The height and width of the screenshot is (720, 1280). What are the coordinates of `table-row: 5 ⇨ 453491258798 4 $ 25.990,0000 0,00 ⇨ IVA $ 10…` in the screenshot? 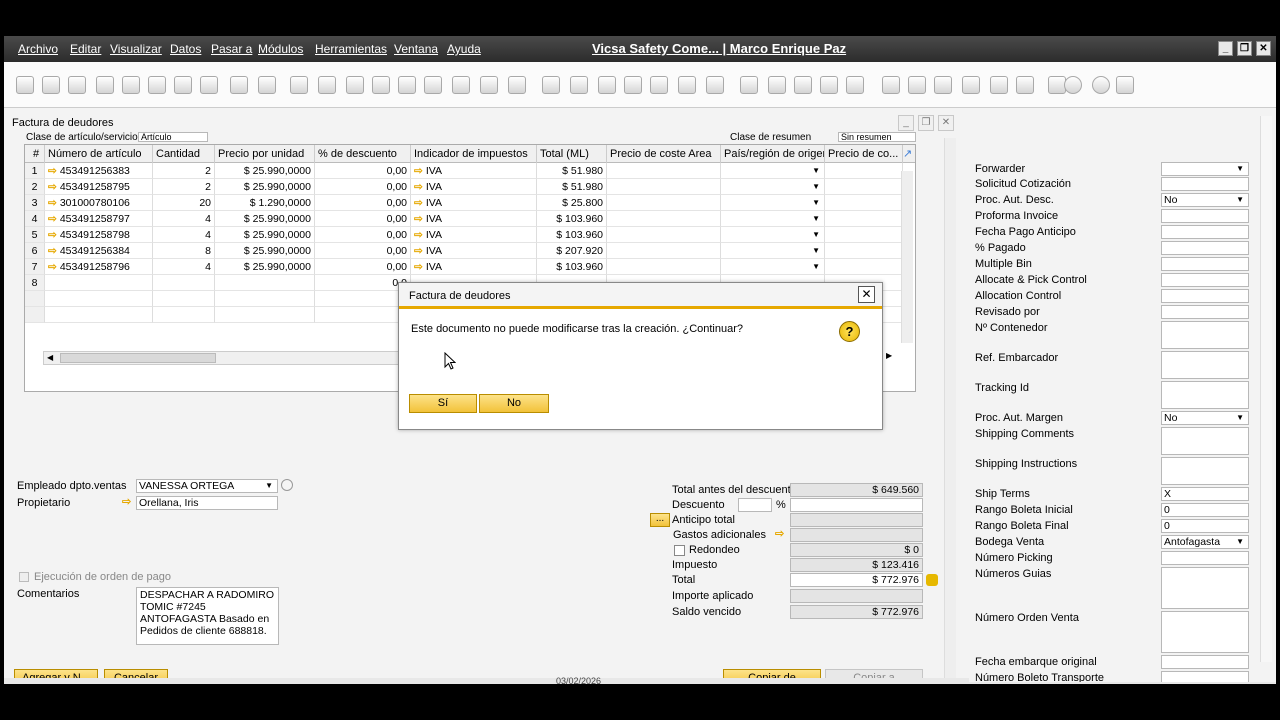 It's located at (465, 235).